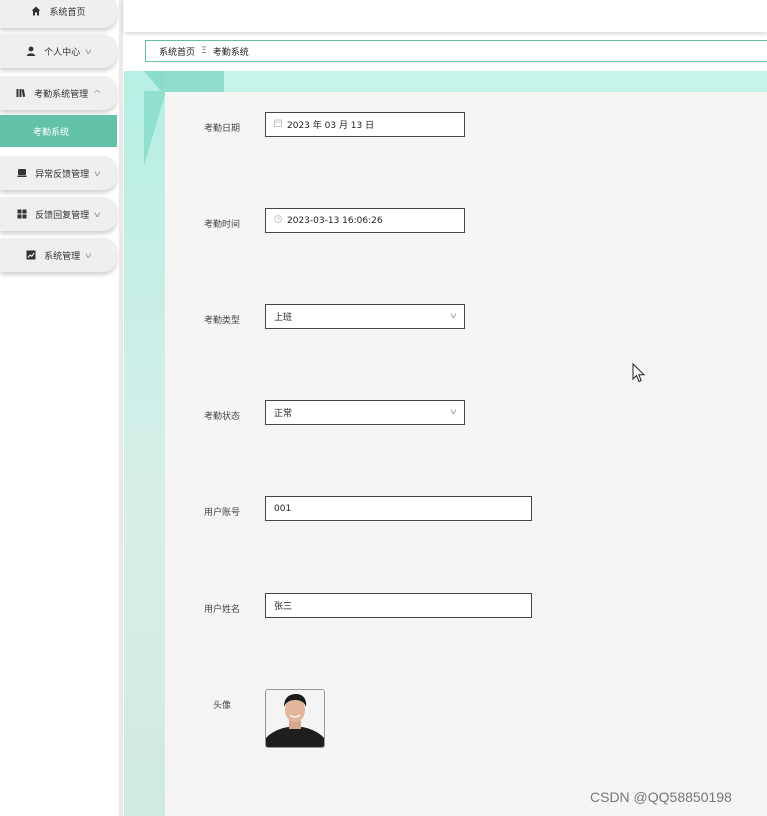 The image size is (767, 816). Describe the element at coordinates (221, 610) in the screenshot. I see `name-label: 用户姓名` at that location.